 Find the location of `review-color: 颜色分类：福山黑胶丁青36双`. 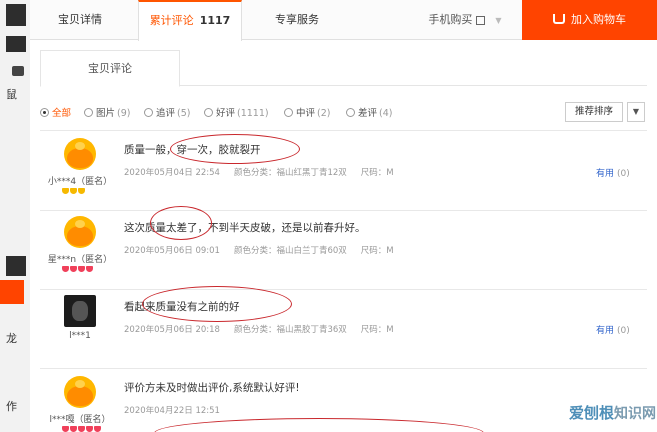

review-color: 颜色分类：福山黑胶丁青36双 is located at coordinates (290, 330).